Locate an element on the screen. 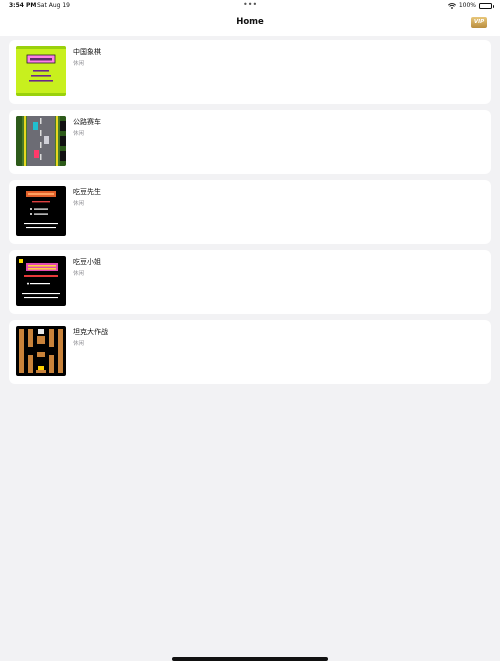 Image resolution: width=500 pixels, height=661 pixels. game-thumbnail-road-racing is located at coordinates (41, 141).